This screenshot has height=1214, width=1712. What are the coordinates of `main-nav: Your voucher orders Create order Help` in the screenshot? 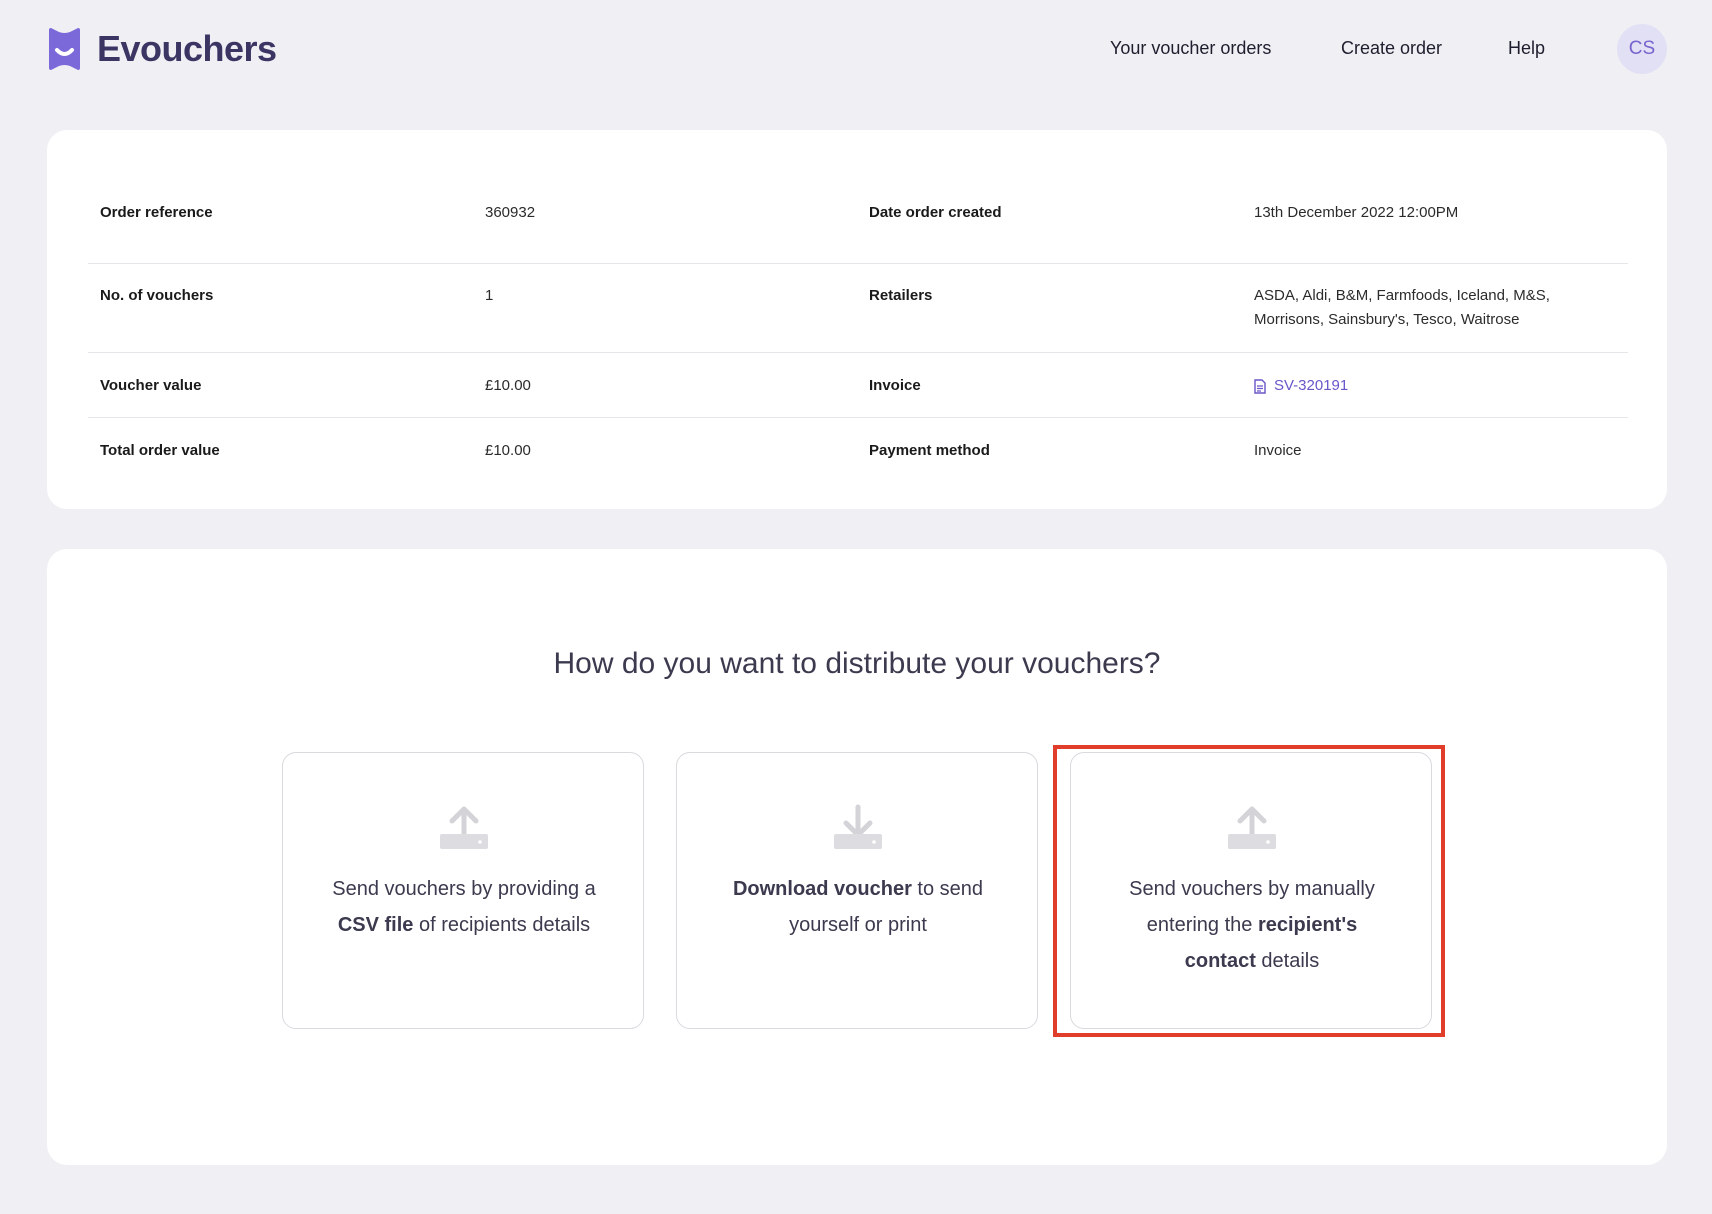 It's located at (856, 51).